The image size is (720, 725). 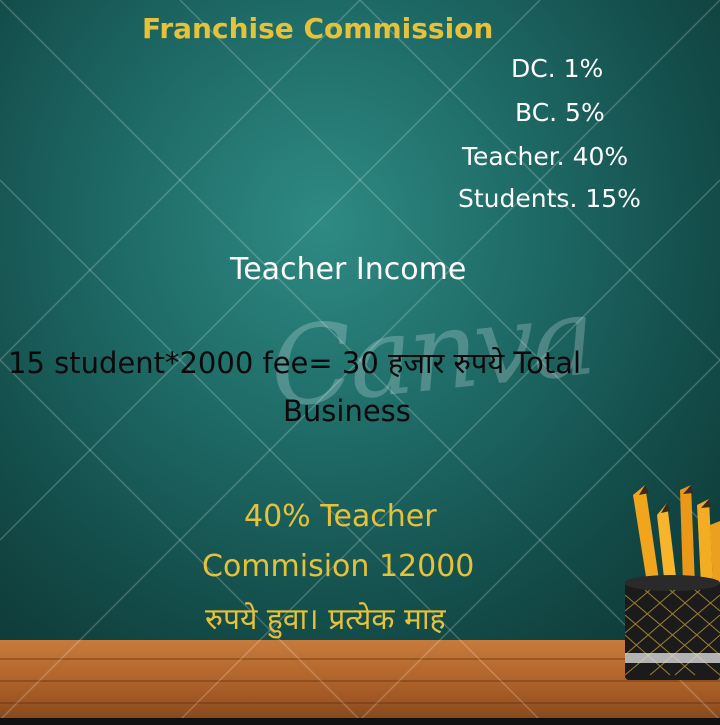 What do you see at coordinates (549, 198) in the screenshot?
I see `commission-item-students: Students. 15%` at bounding box center [549, 198].